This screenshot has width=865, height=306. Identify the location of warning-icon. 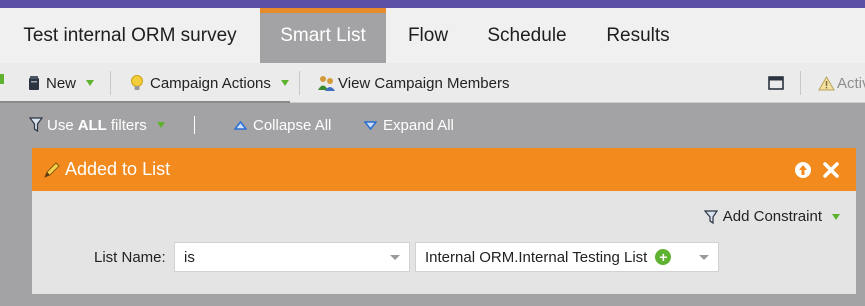
(826, 83).